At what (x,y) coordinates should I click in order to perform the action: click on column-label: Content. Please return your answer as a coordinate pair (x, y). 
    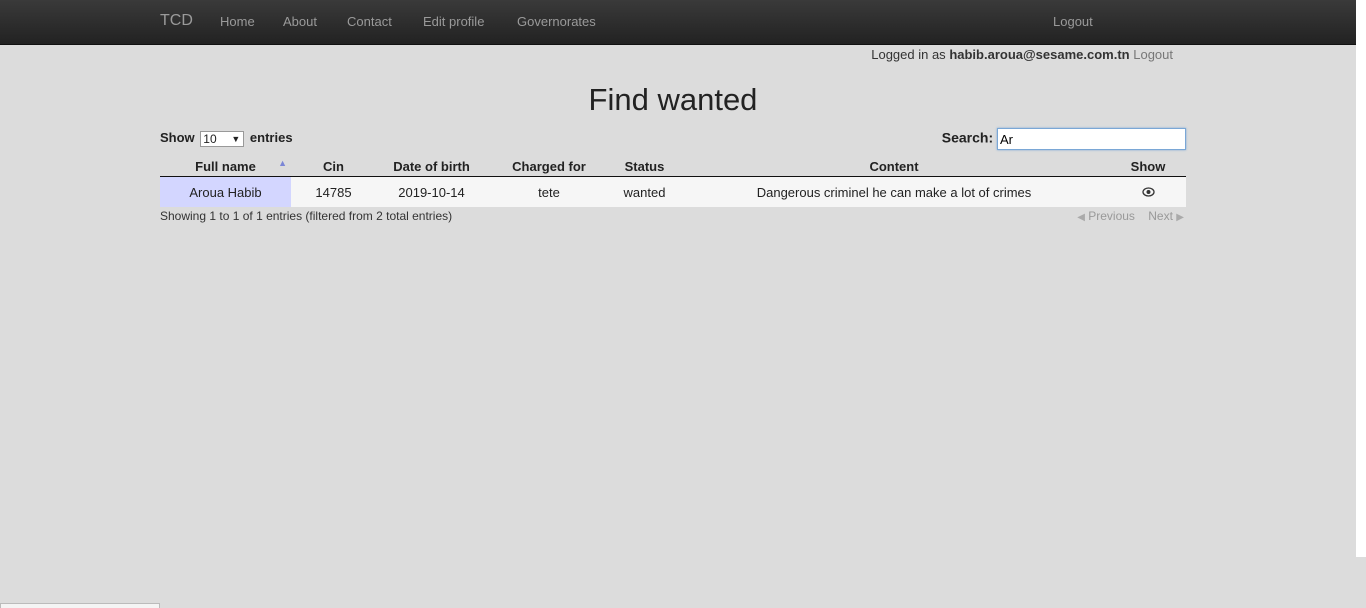
    Looking at the image, I should click on (894, 166).